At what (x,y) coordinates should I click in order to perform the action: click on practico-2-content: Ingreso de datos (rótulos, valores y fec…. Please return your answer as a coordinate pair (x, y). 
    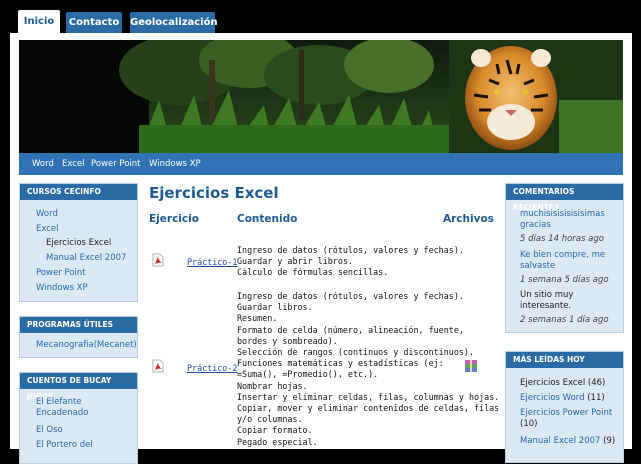
    Looking at the image, I should click on (368, 369).